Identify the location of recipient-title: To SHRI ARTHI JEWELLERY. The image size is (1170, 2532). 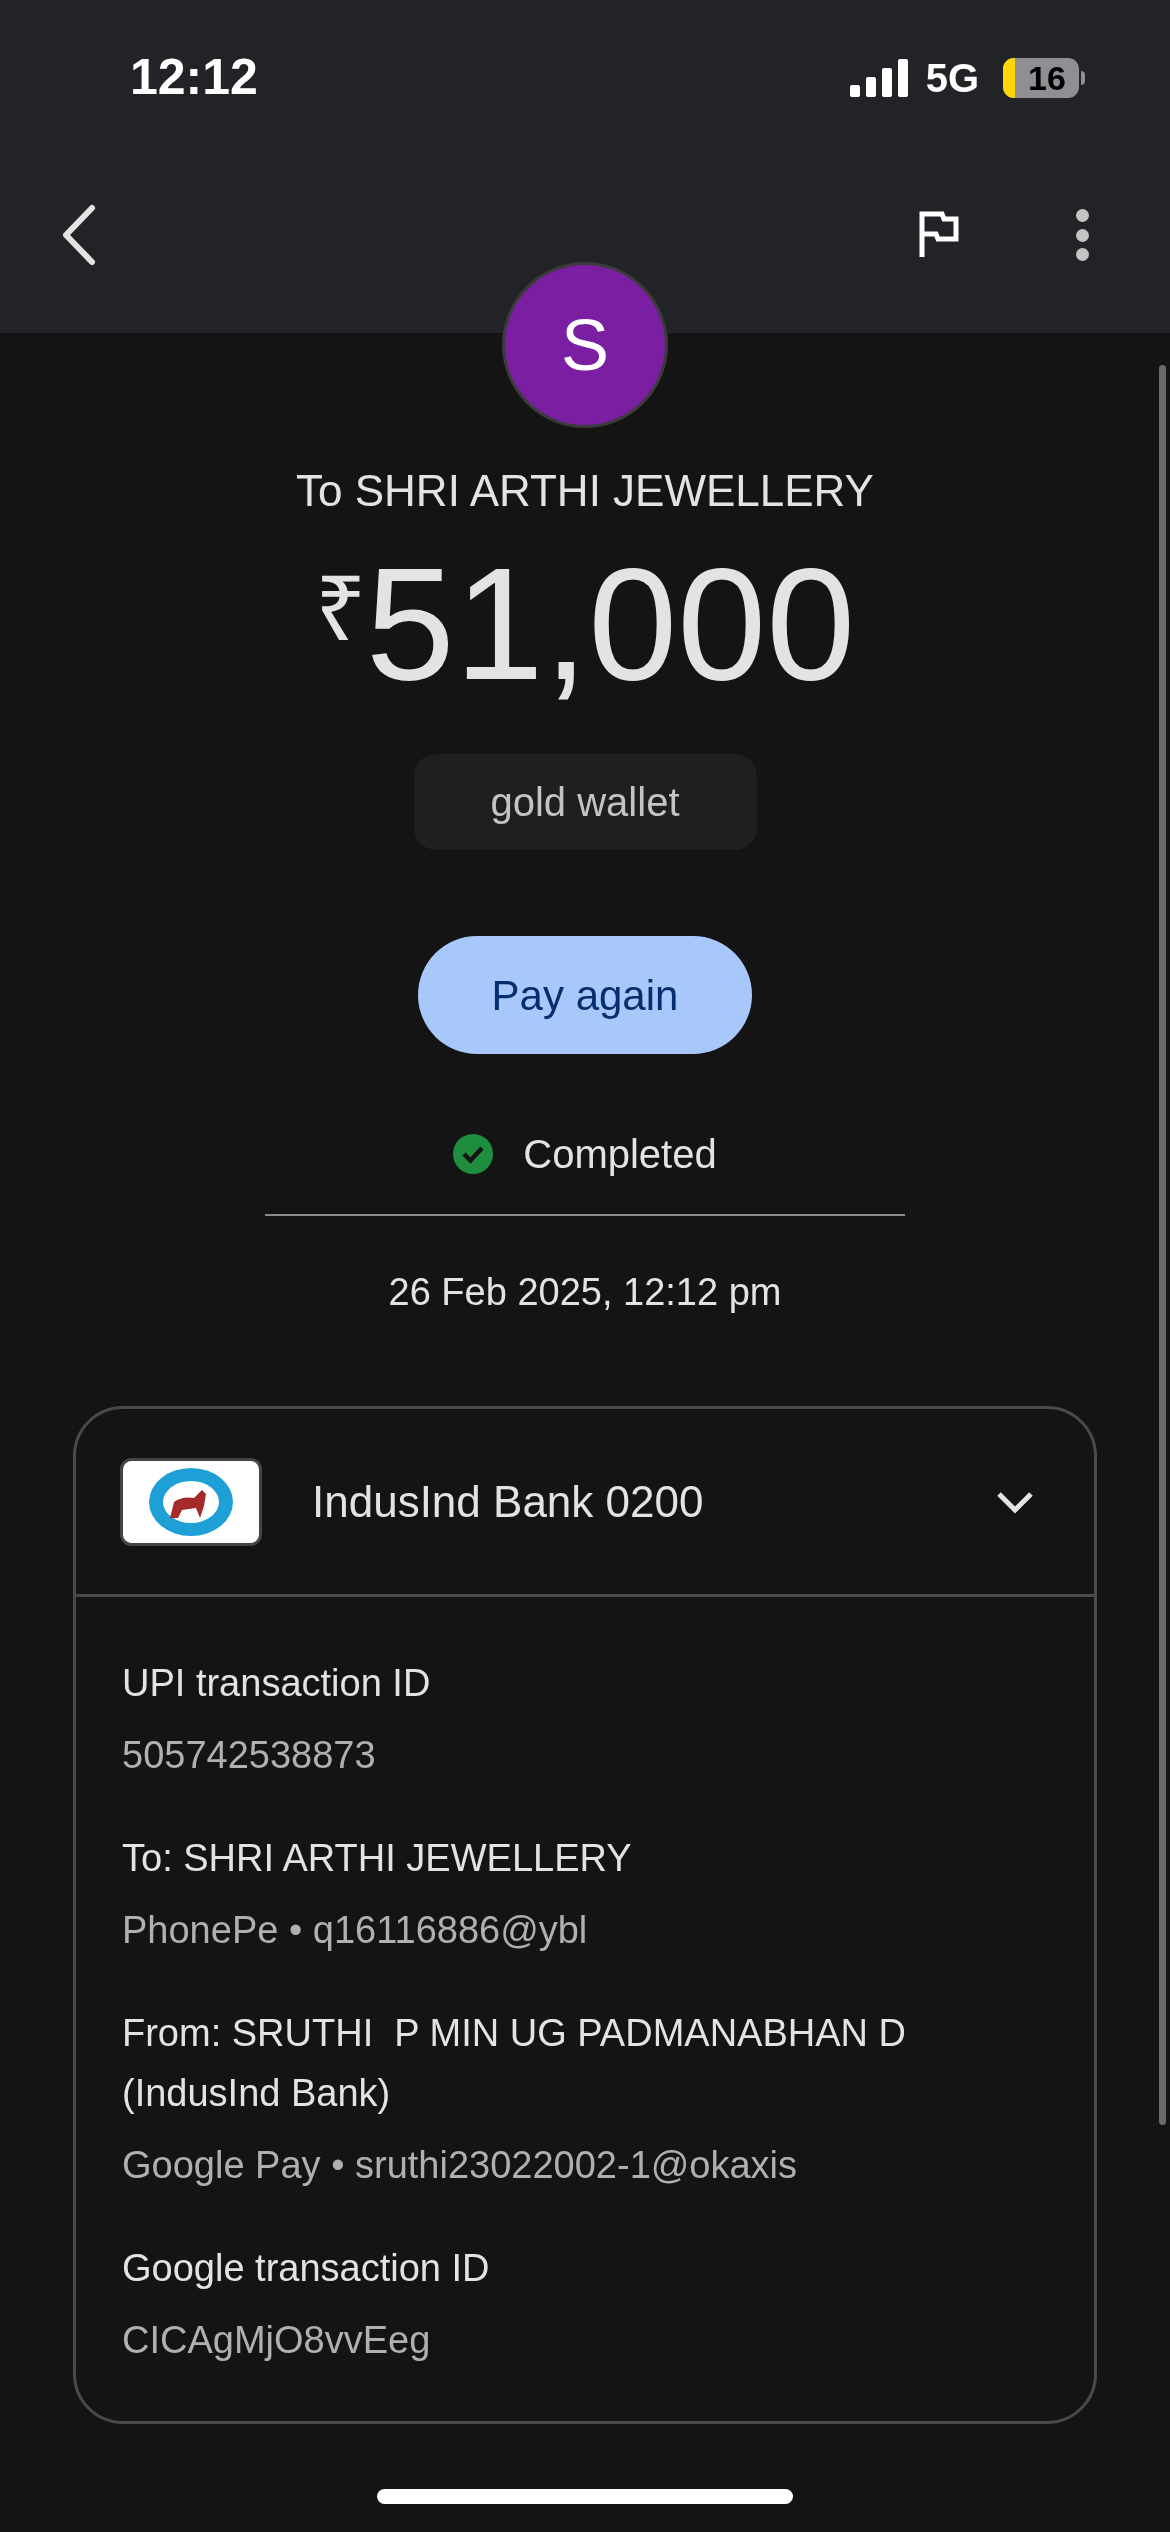
(585, 491).